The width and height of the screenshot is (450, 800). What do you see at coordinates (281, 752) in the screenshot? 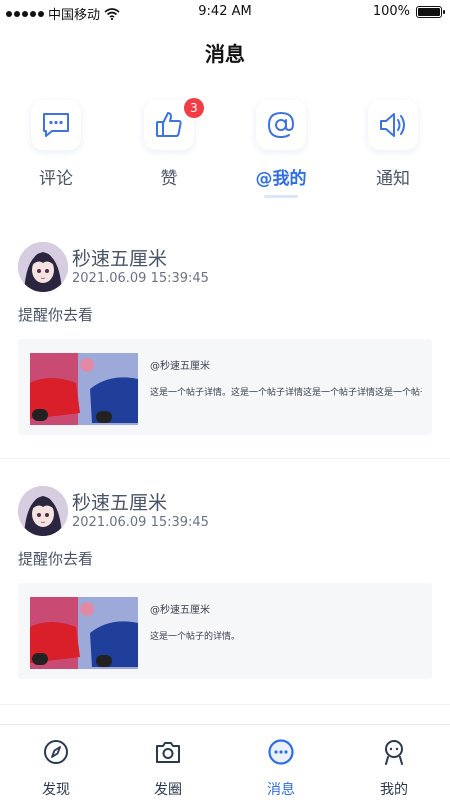
I see `message-icon` at bounding box center [281, 752].